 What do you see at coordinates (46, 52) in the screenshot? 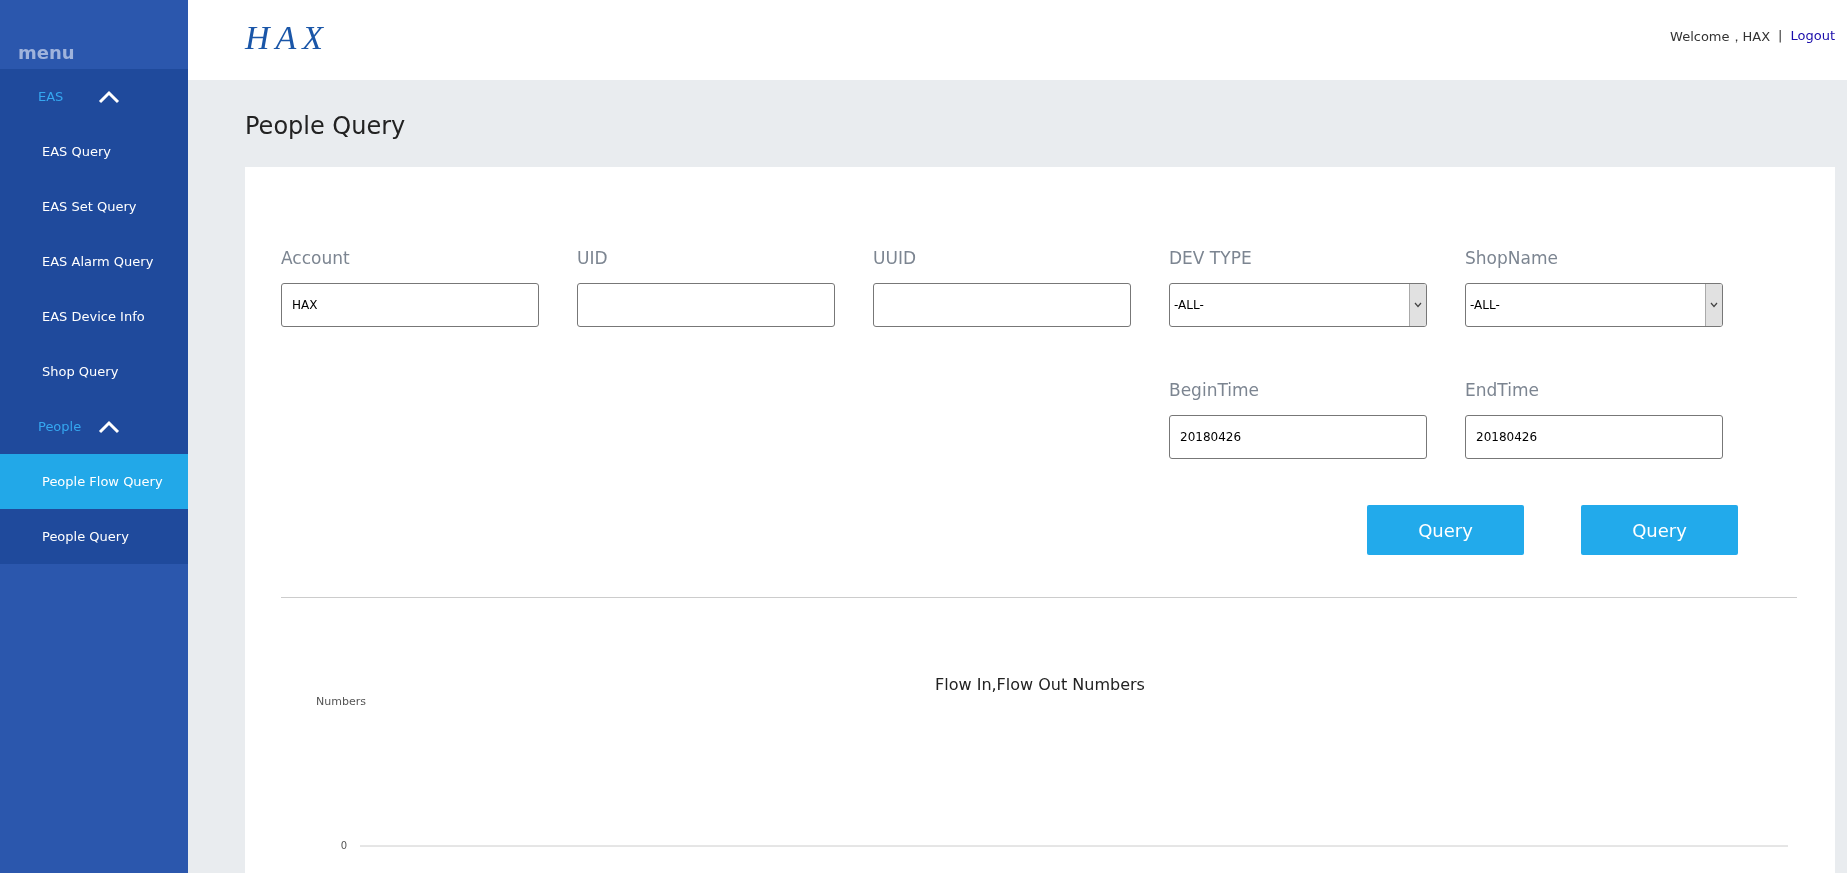
I see `menu-title: menu` at bounding box center [46, 52].